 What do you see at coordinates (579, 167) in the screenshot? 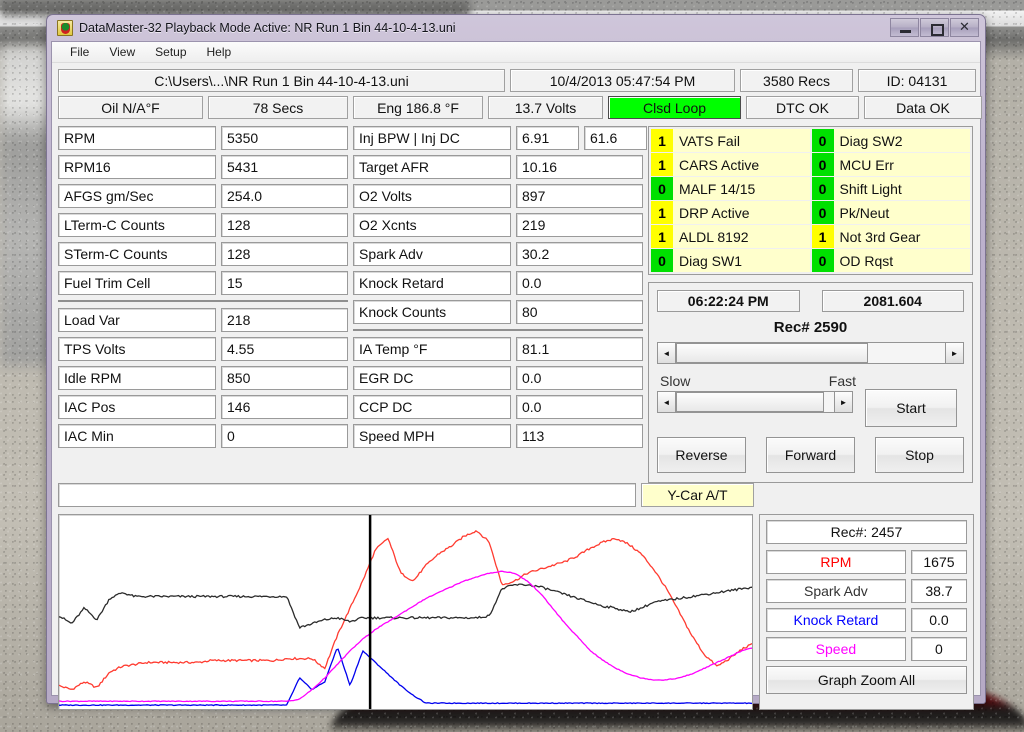
I see `parameter-value: 10.16` at bounding box center [579, 167].